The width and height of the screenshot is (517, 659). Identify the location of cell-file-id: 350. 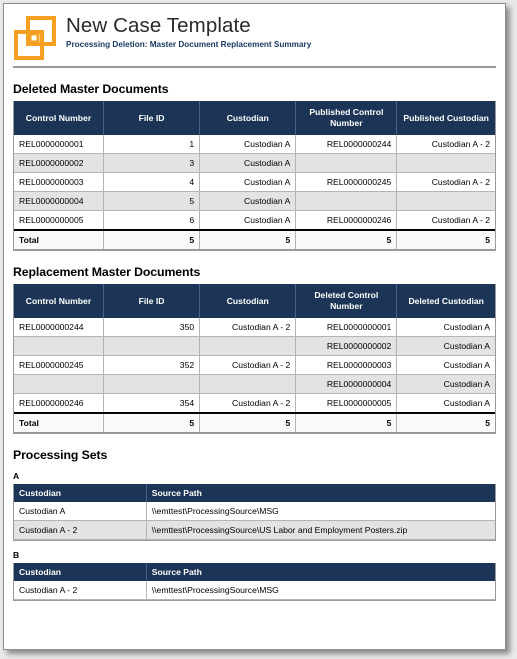
(152, 327).